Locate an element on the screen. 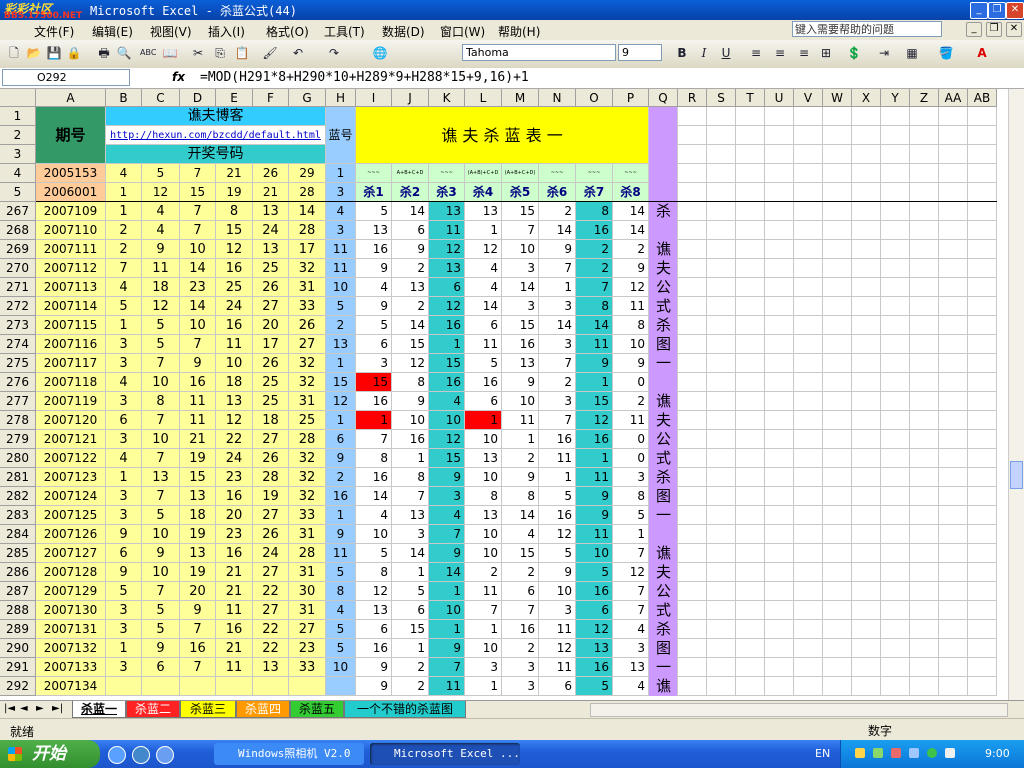 The height and width of the screenshot is (768, 1024). menu-view: 视图(V) is located at coordinates (171, 31).